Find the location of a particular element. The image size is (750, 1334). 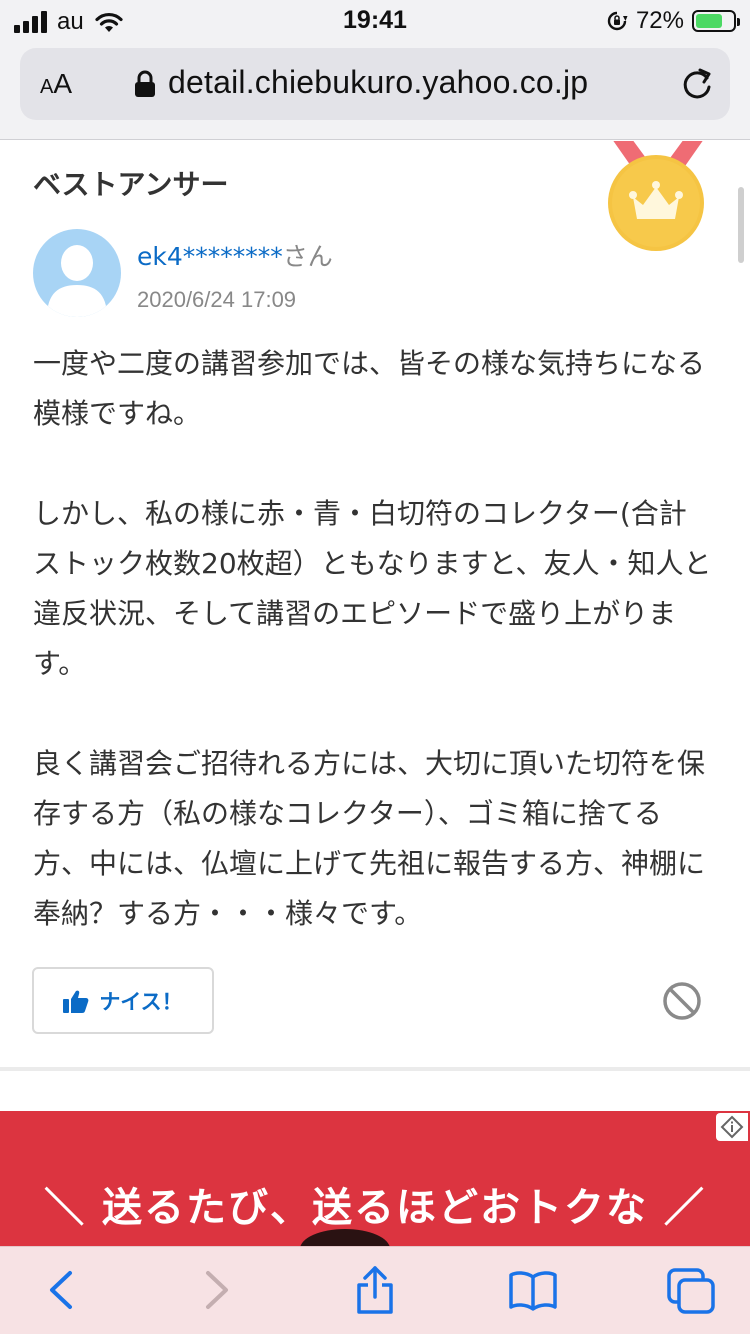

battery-level is located at coordinates (709, 21).